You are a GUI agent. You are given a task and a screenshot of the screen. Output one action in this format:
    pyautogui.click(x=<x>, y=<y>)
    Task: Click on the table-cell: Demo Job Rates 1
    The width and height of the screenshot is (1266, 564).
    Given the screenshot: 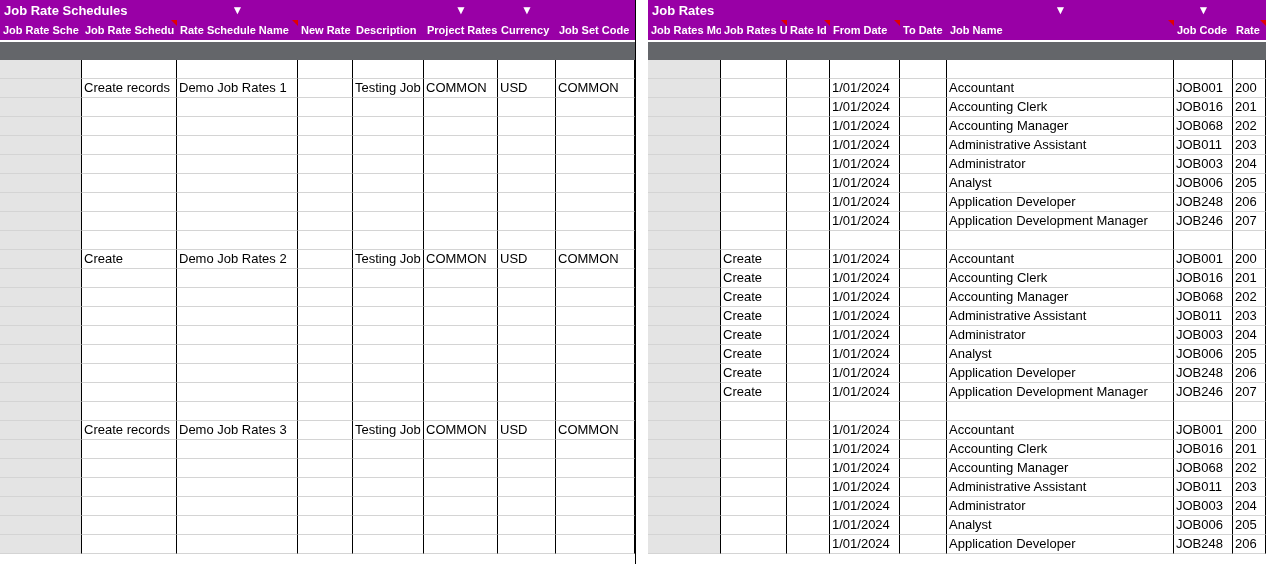 What is the action you would take?
    pyautogui.click(x=237, y=88)
    